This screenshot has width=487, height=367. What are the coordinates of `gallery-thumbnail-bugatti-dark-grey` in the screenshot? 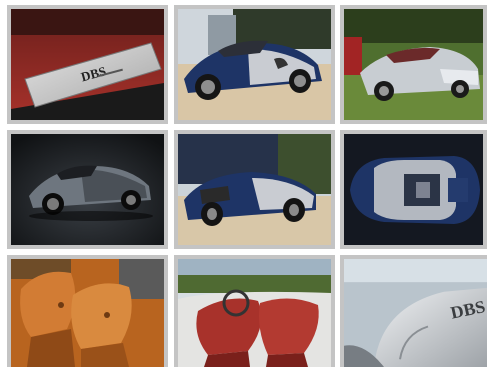 It's located at (87, 189).